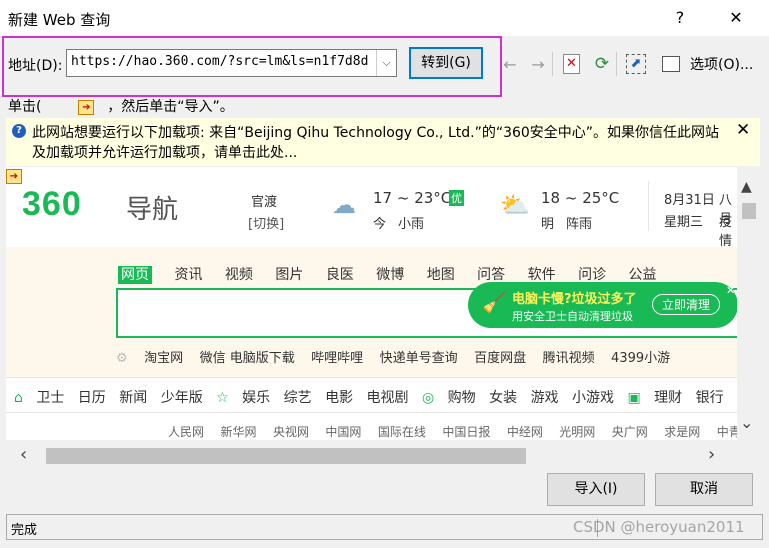 This screenshot has height=548, width=769. What do you see at coordinates (593, 398) in the screenshot?
I see `category-link: 小游戏` at bounding box center [593, 398].